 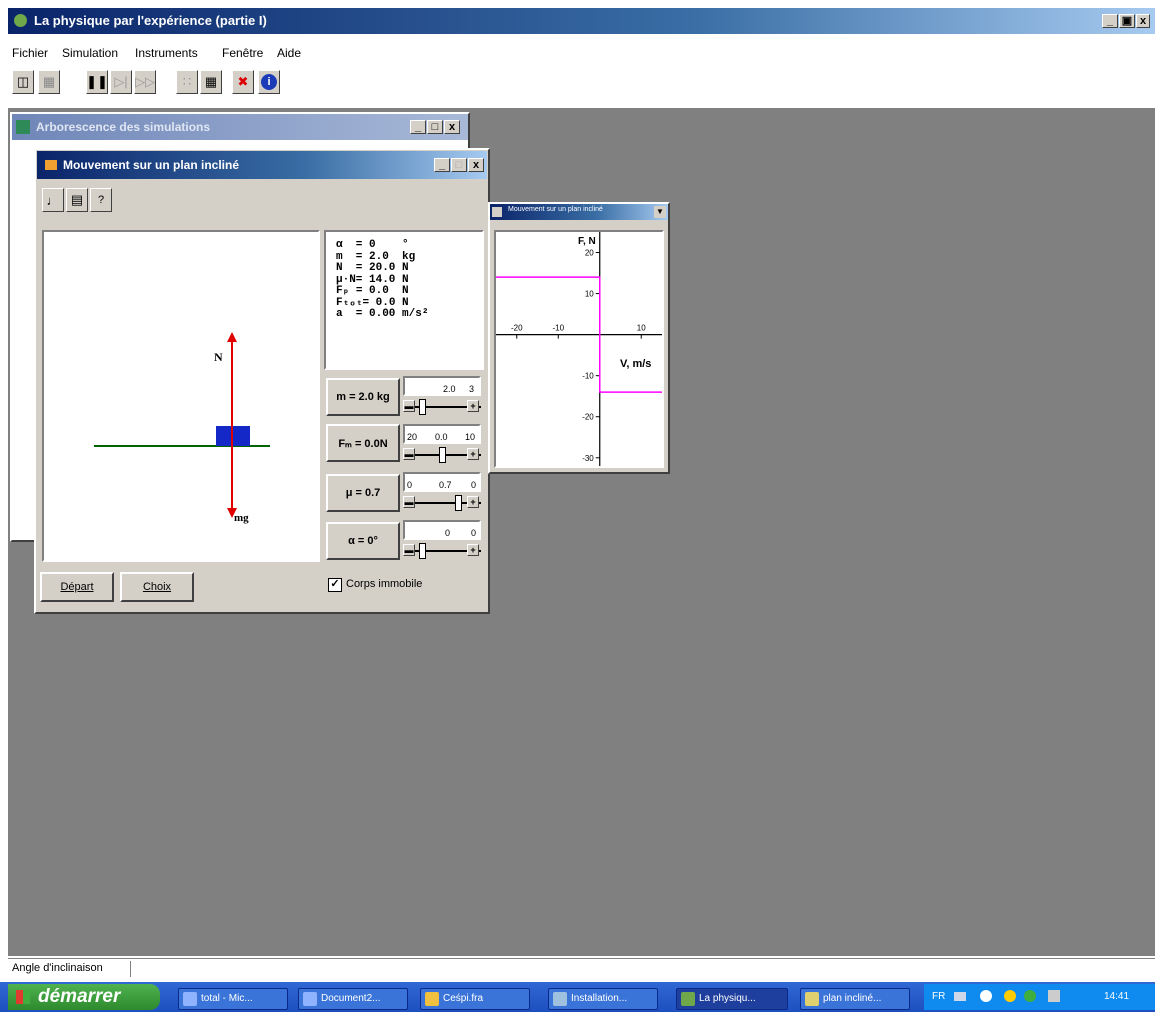 What do you see at coordinates (473, 406) in the screenshot?
I see `mass-slider-plus-icon: +` at bounding box center [473, 406].